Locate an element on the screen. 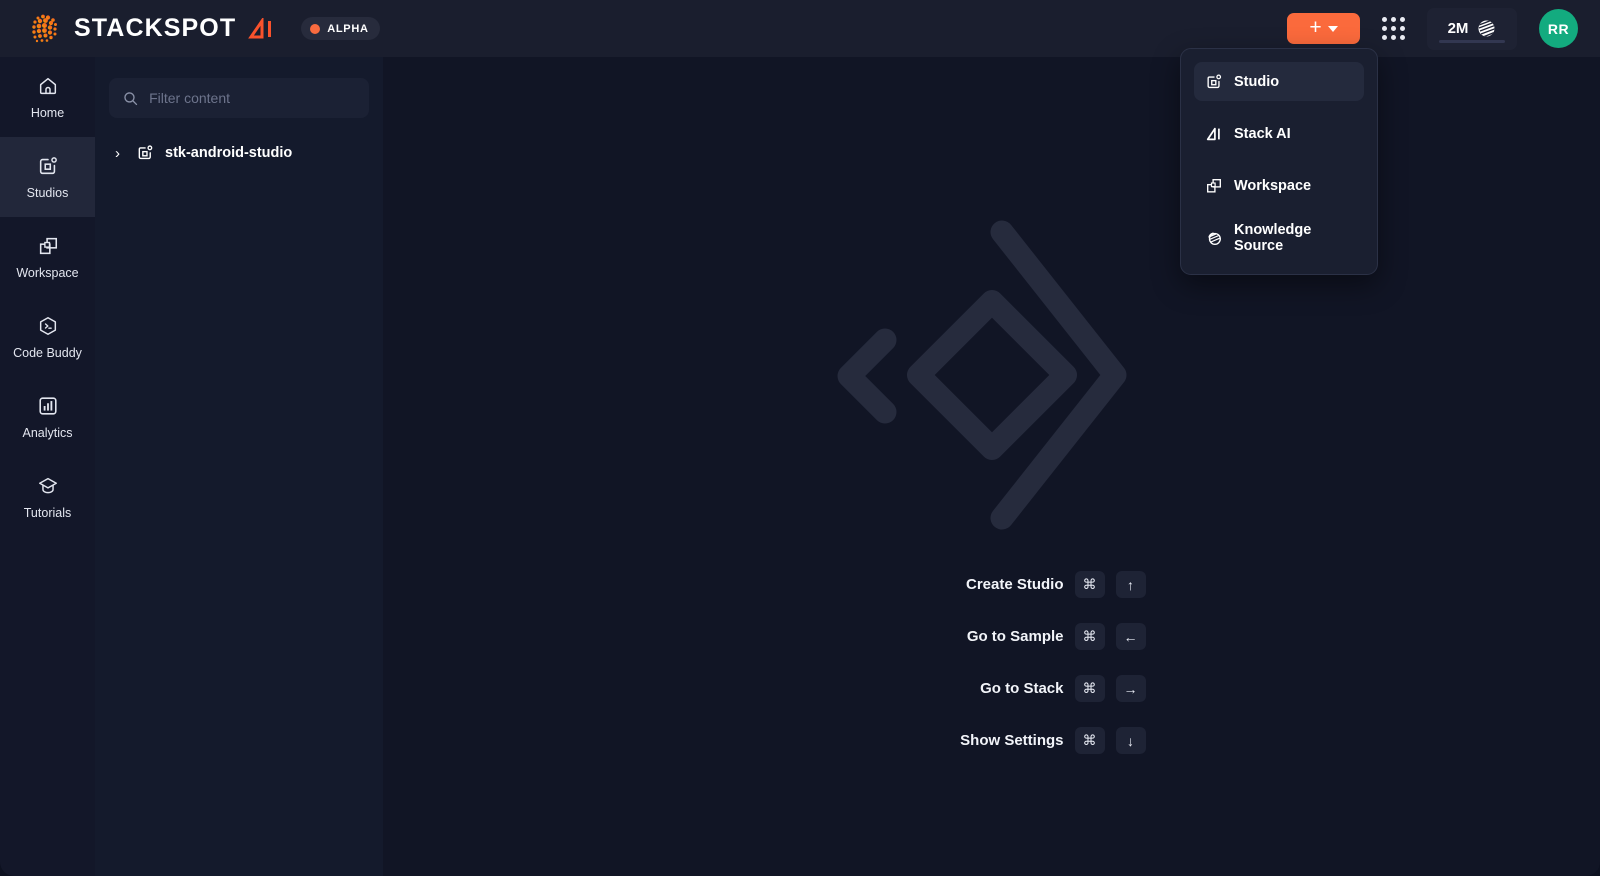 The height and width of the screenshot is (876, 1600). chevron-down-icon is located at coordinates (1332, 28).